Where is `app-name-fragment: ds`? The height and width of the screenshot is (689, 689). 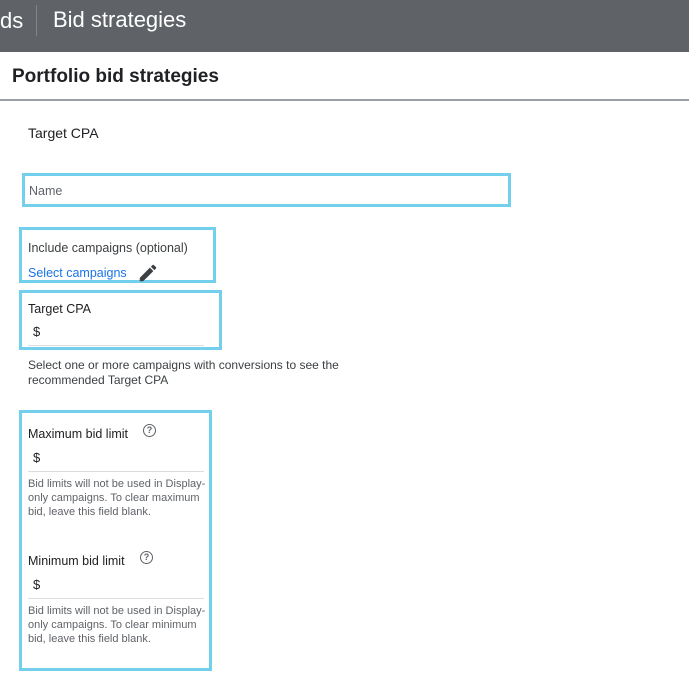
app-name-fragment: ds is located at coordinates (11, 21).